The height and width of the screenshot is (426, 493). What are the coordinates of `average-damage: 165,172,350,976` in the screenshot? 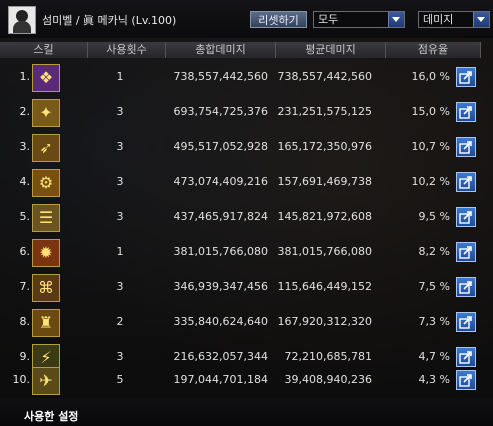 It's located at (324, 146).